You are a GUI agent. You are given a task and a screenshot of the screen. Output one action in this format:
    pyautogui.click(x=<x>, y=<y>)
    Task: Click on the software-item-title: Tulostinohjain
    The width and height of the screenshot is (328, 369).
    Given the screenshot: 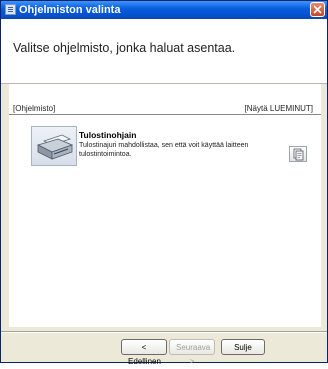 What is the action you would take?
    pyautogui.click(x=108, y=135)
    